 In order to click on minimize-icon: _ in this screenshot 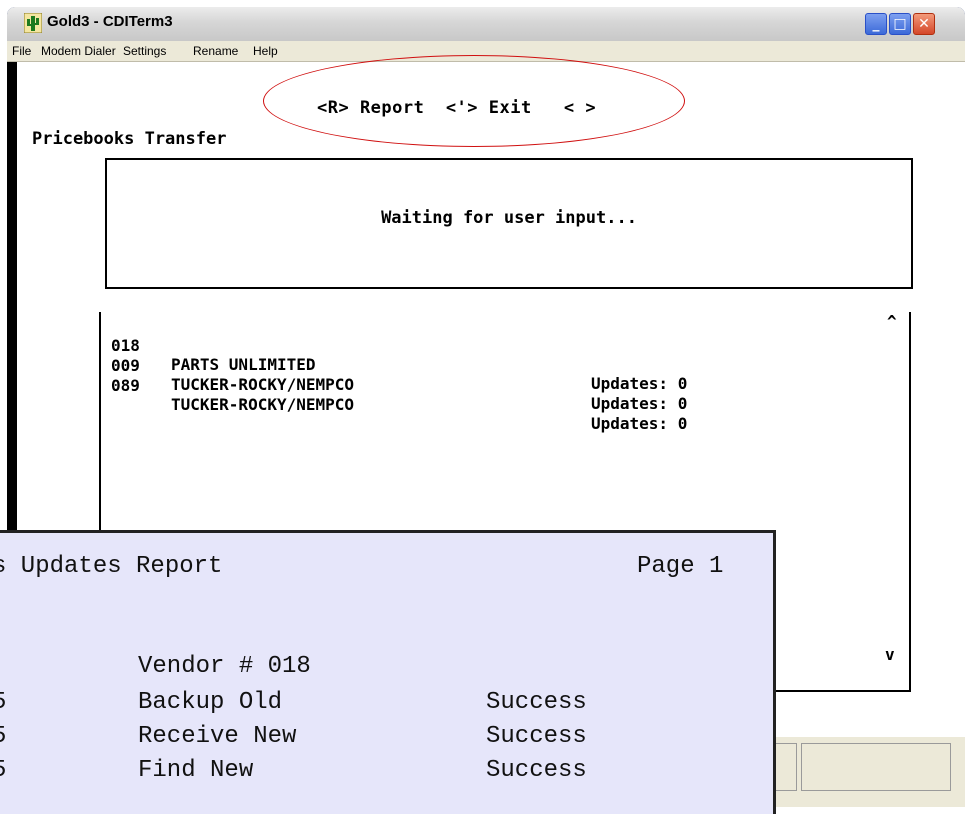, I will do `click(876, 24)`.